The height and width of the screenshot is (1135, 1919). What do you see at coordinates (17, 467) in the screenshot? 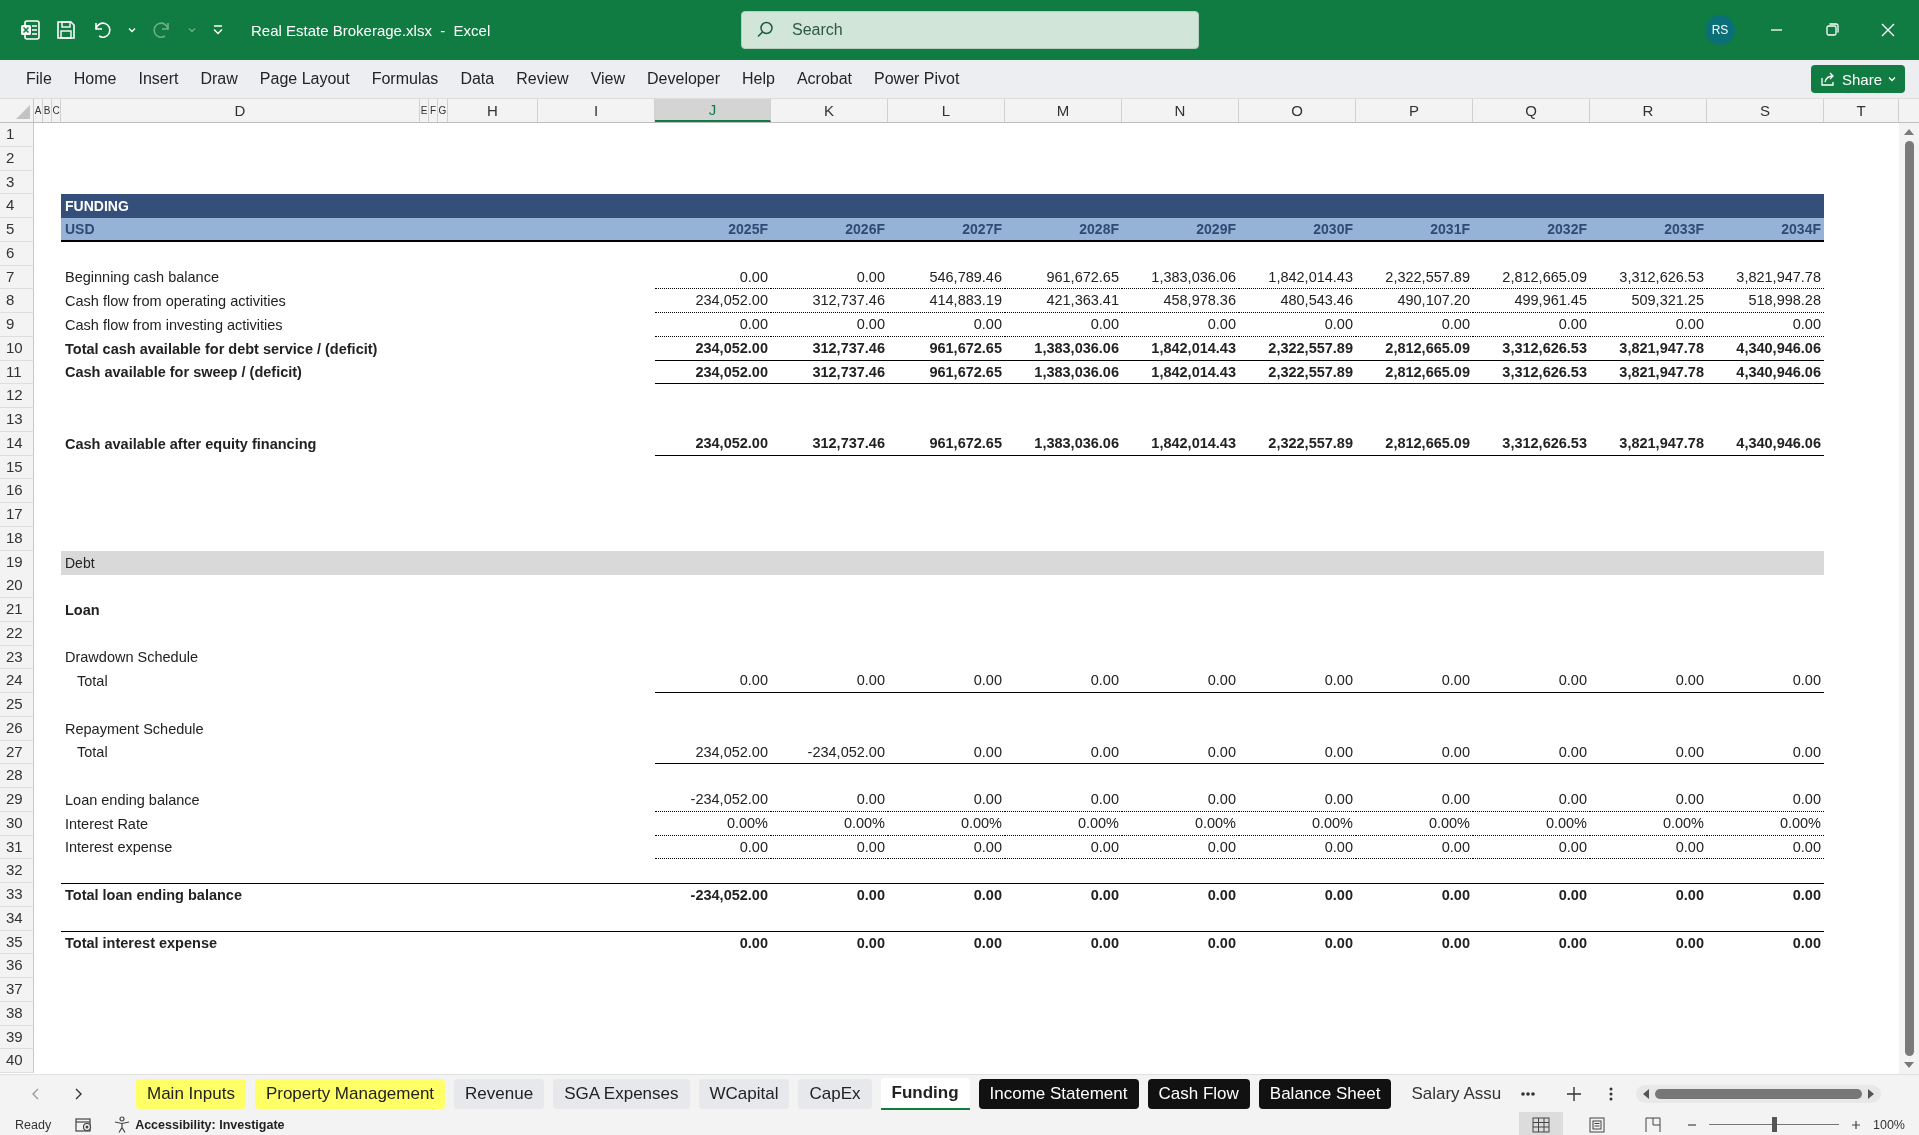
I see `row-header: 15` at bounding box center [17, 467].